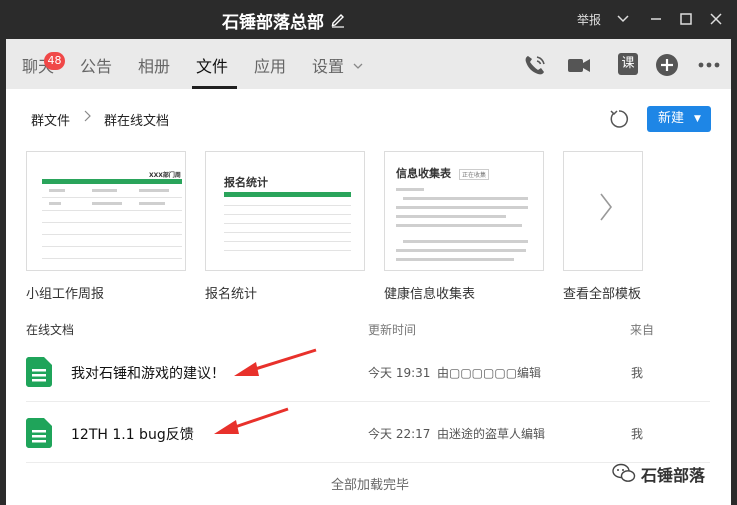 This screenshot has width=737, height=505. I want to click on template-card-health-form: 信息收集表 正在收集, so click(464, 211).